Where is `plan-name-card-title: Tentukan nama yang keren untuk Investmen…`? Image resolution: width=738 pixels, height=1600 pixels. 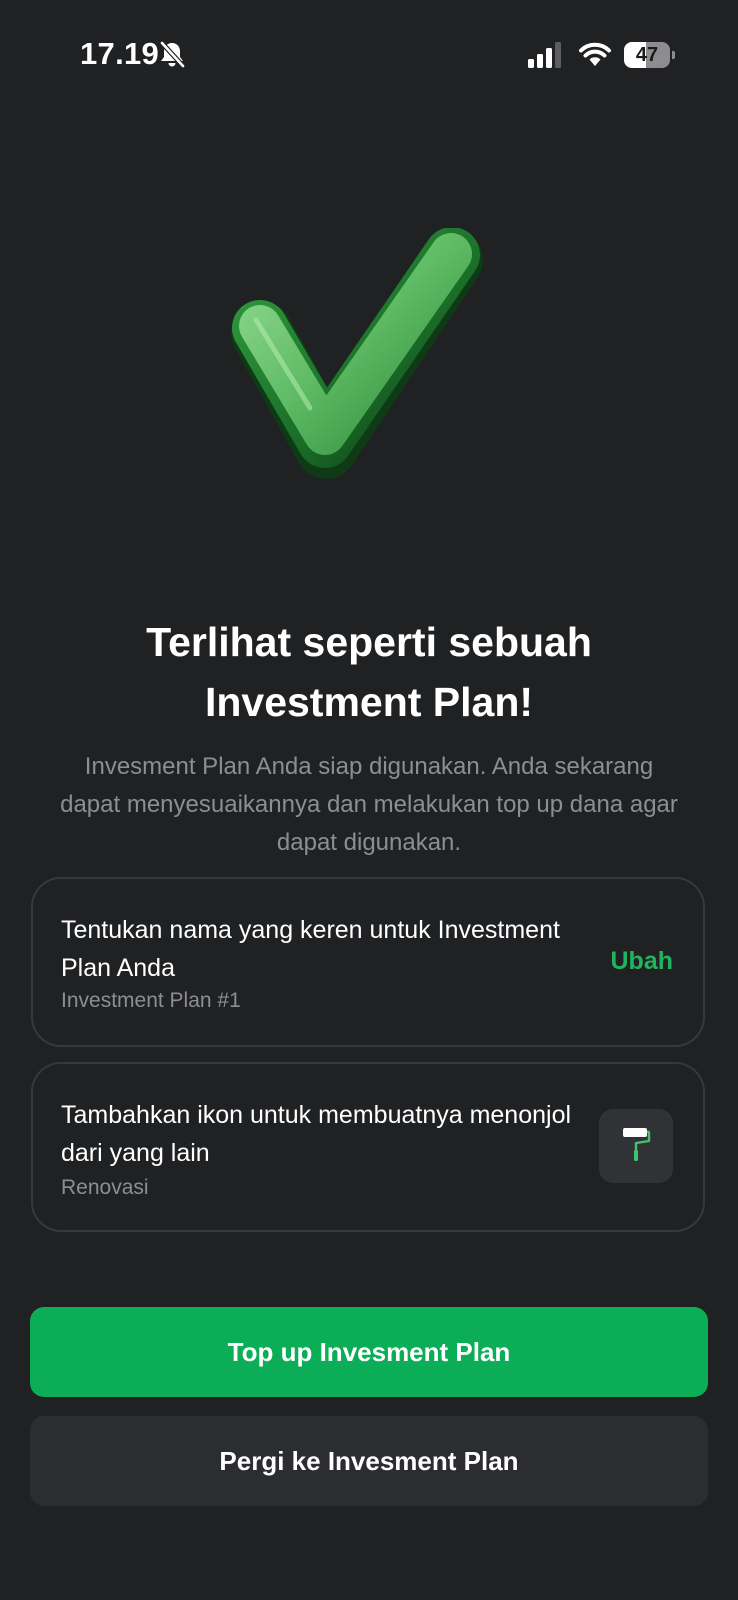 plan-name-card-title: Tentukan nama yang keren untuk Investmen… is located at coordinates (310, 949).